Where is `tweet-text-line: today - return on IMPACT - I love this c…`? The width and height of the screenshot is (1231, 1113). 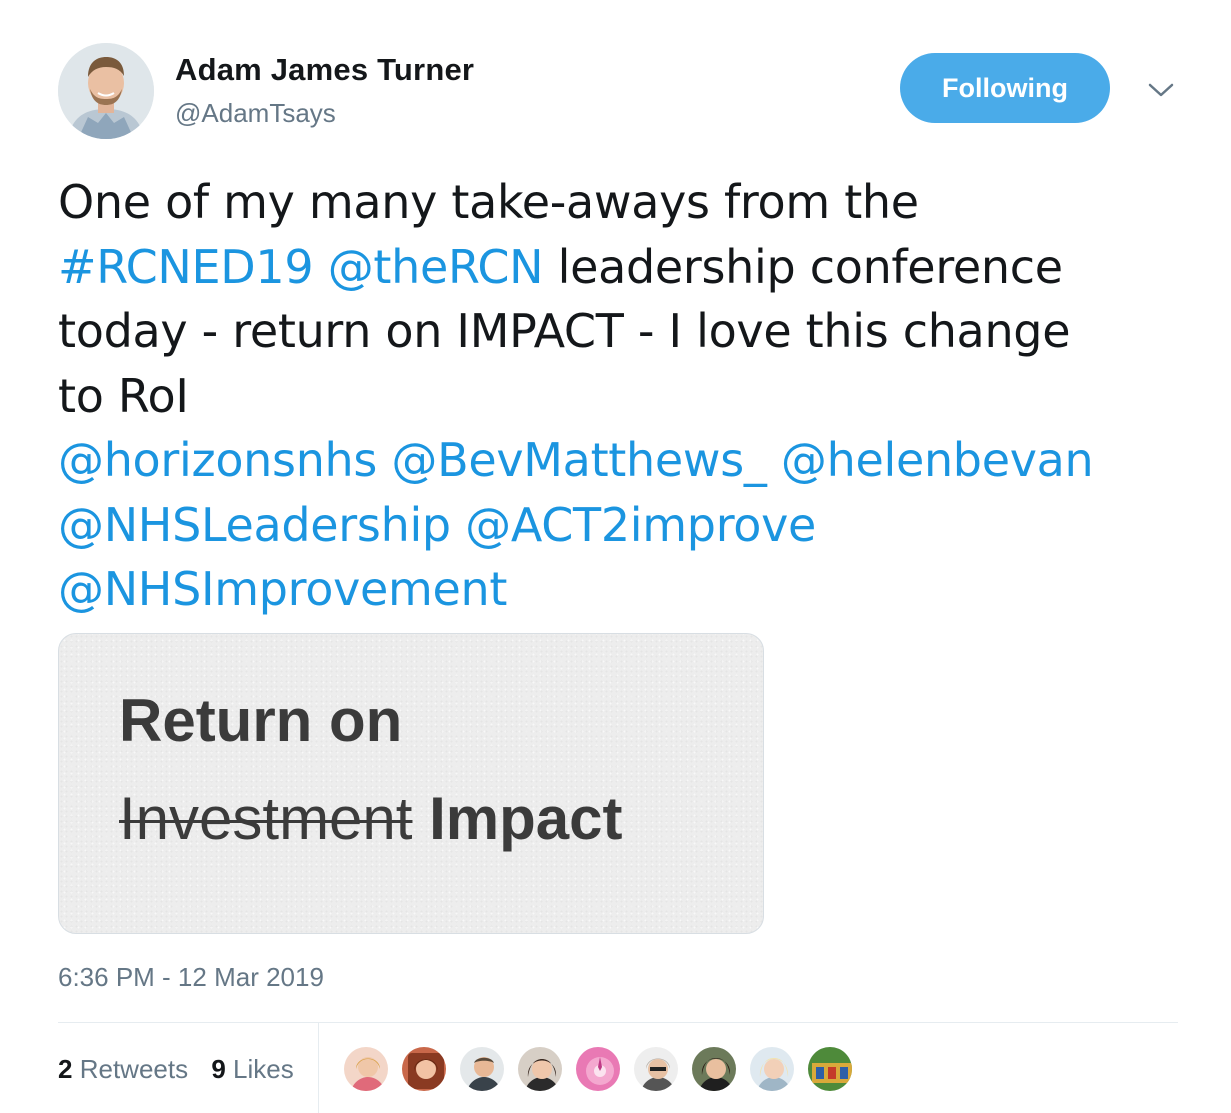 tweet-text-line: today - return on IMPACT - I love this c… is located at coordinates (564, 331).